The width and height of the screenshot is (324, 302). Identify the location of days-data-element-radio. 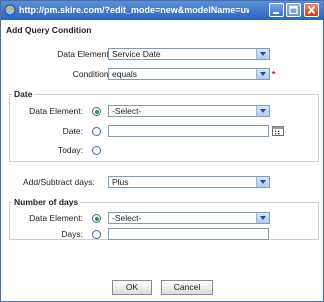
(96, 218).